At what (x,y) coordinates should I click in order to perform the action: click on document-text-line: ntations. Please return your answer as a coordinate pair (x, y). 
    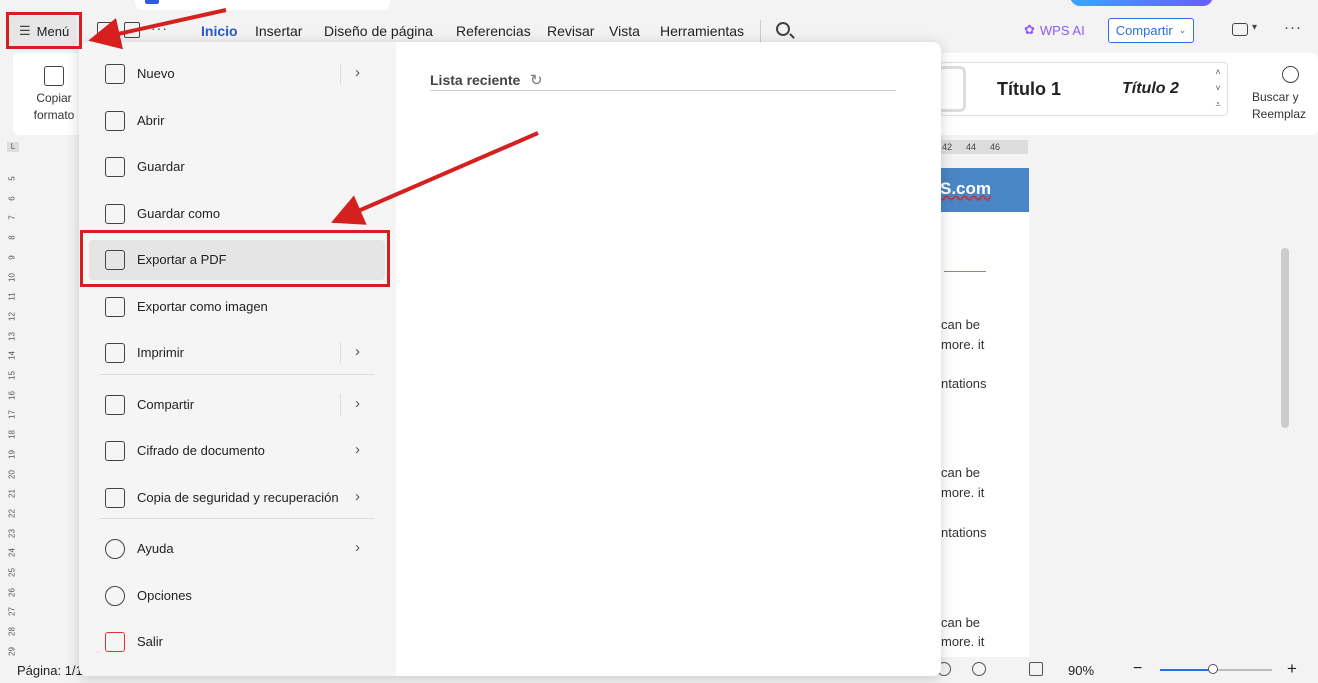
    Looking at the image, I should click on (964, 532).